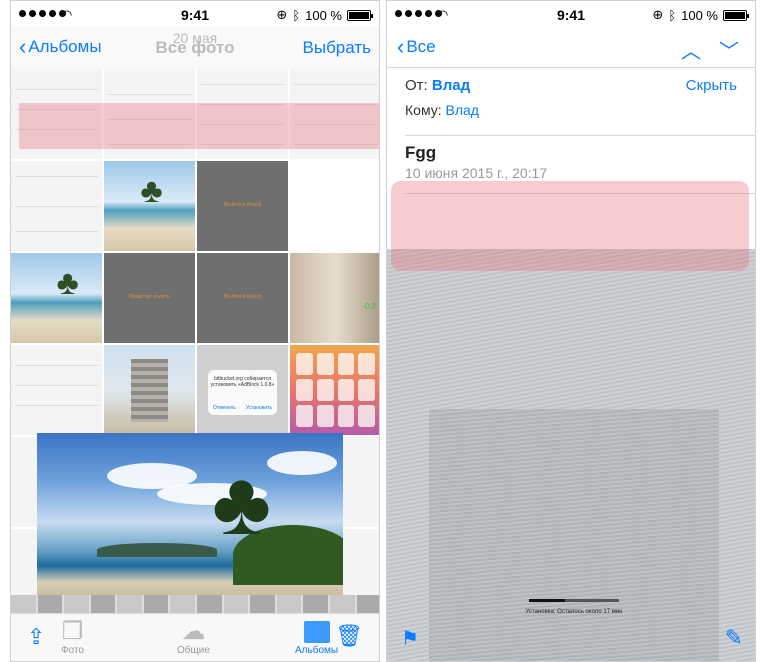 The height and width of the screenshot is (662, 760). Describe the element at coordinates (72, 631) in the screenshot. I see `photos-tab-icon: ❐` at that location.